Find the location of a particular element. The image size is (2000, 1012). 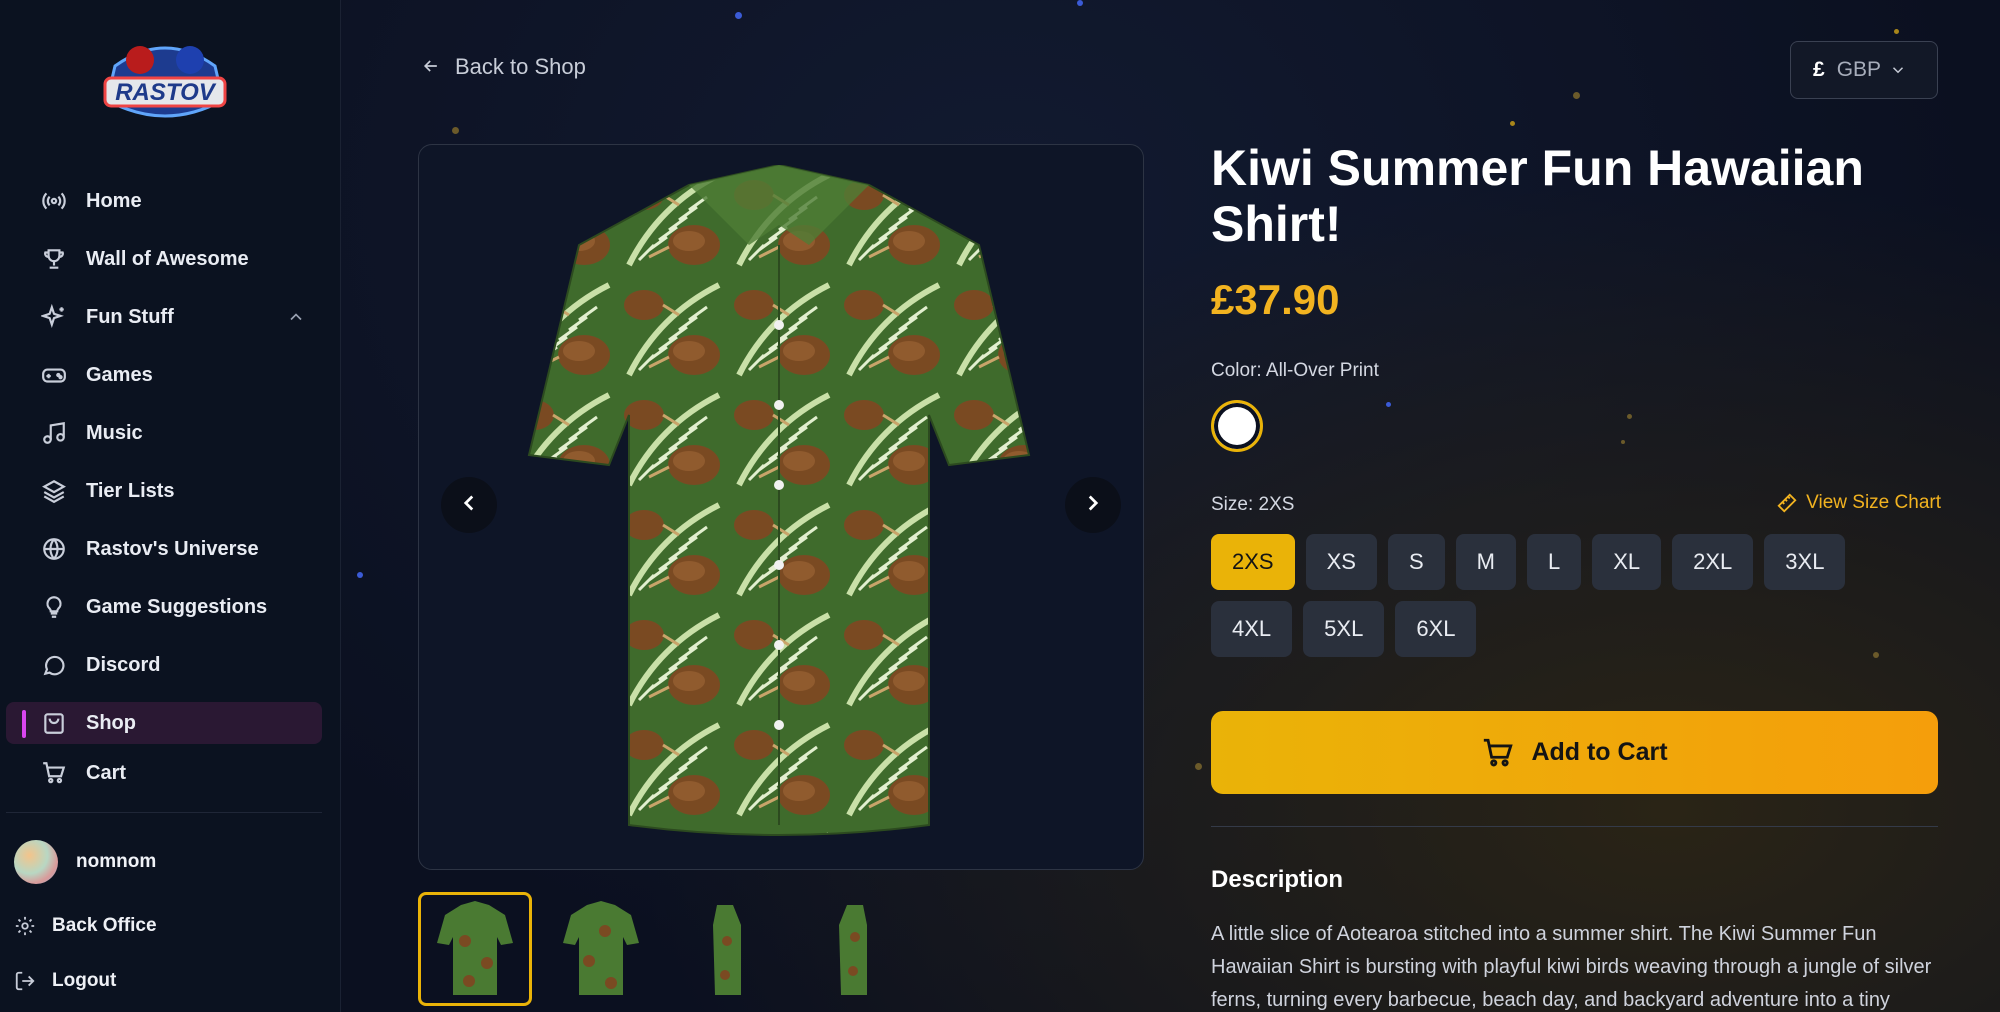

sidebar-item-label: Cart is located at coordinates (106, 772).